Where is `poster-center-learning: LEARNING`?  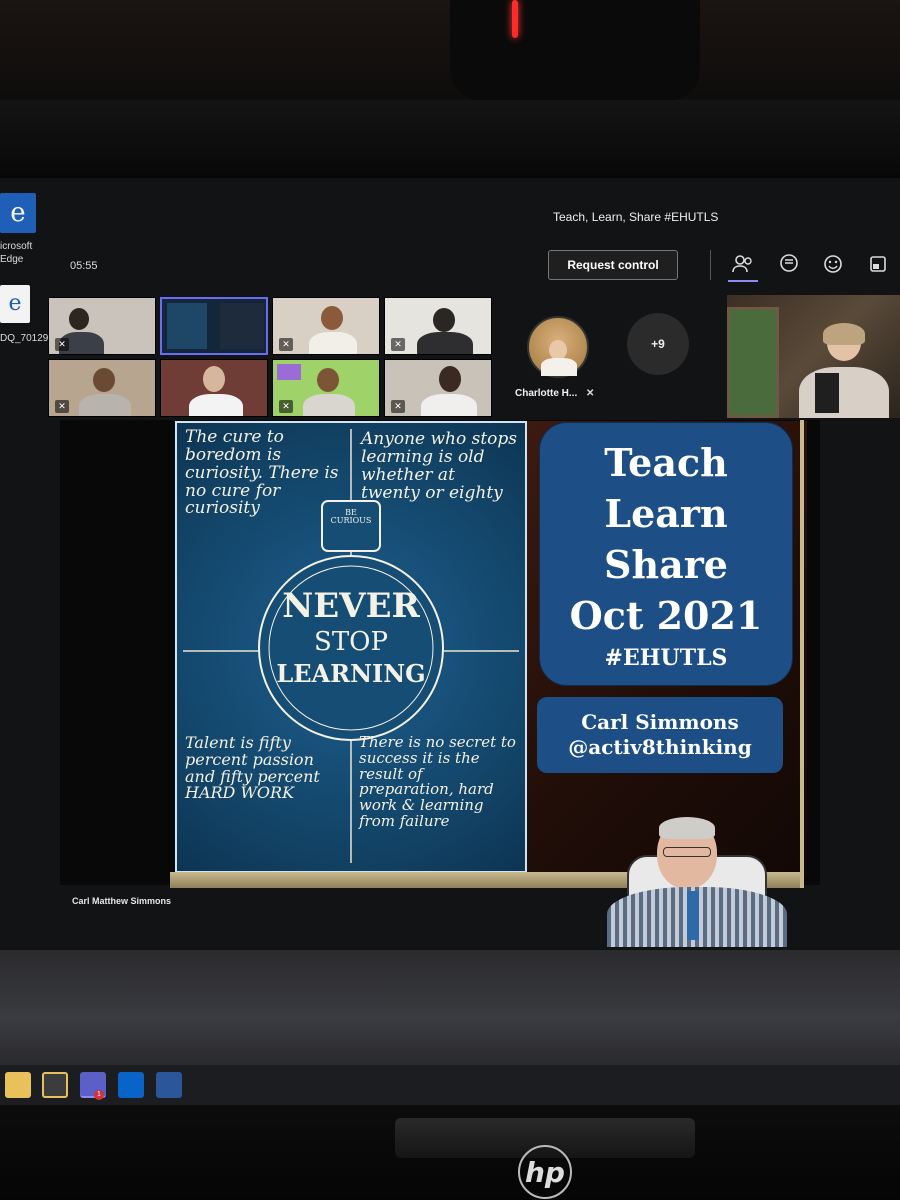
poster-center-learning: LEARNING is located at coordinates (351, 673).